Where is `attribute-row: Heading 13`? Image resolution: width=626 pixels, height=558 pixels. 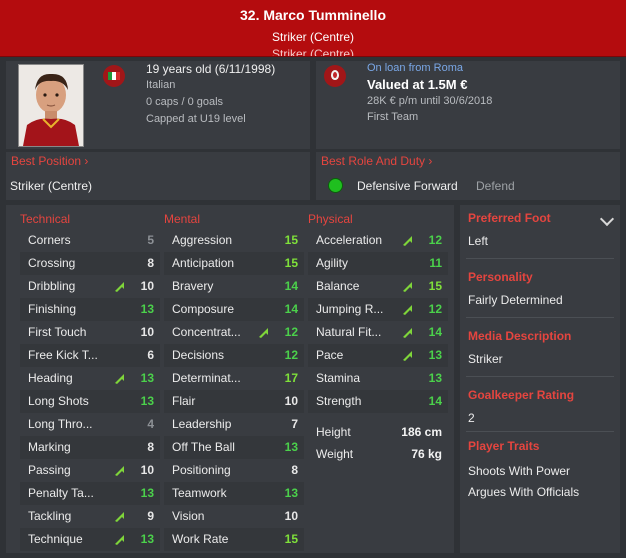
attribute-row: Heading 13 is located at coordinates (90, 378).